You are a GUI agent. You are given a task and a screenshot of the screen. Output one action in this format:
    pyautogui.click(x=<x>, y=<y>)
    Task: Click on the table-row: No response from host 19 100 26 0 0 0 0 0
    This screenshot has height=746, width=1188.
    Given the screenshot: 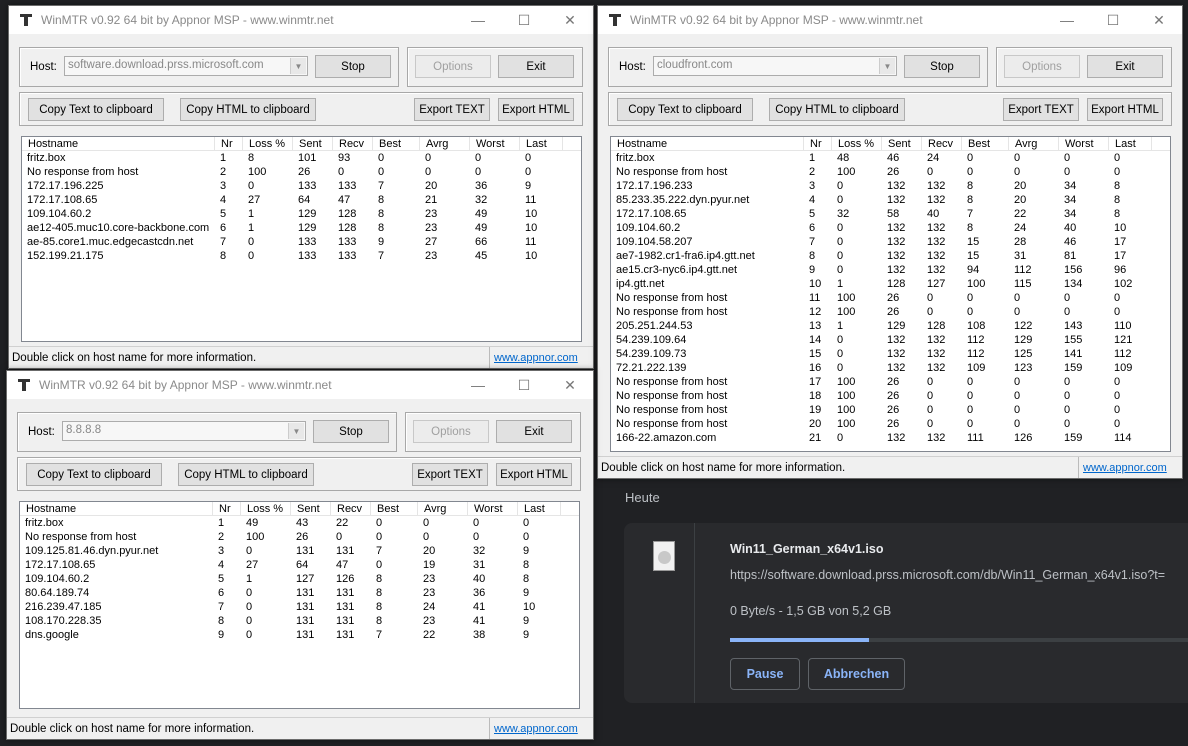 What is the action you would take?
    pyautogui.click(x=890, y=410)
    